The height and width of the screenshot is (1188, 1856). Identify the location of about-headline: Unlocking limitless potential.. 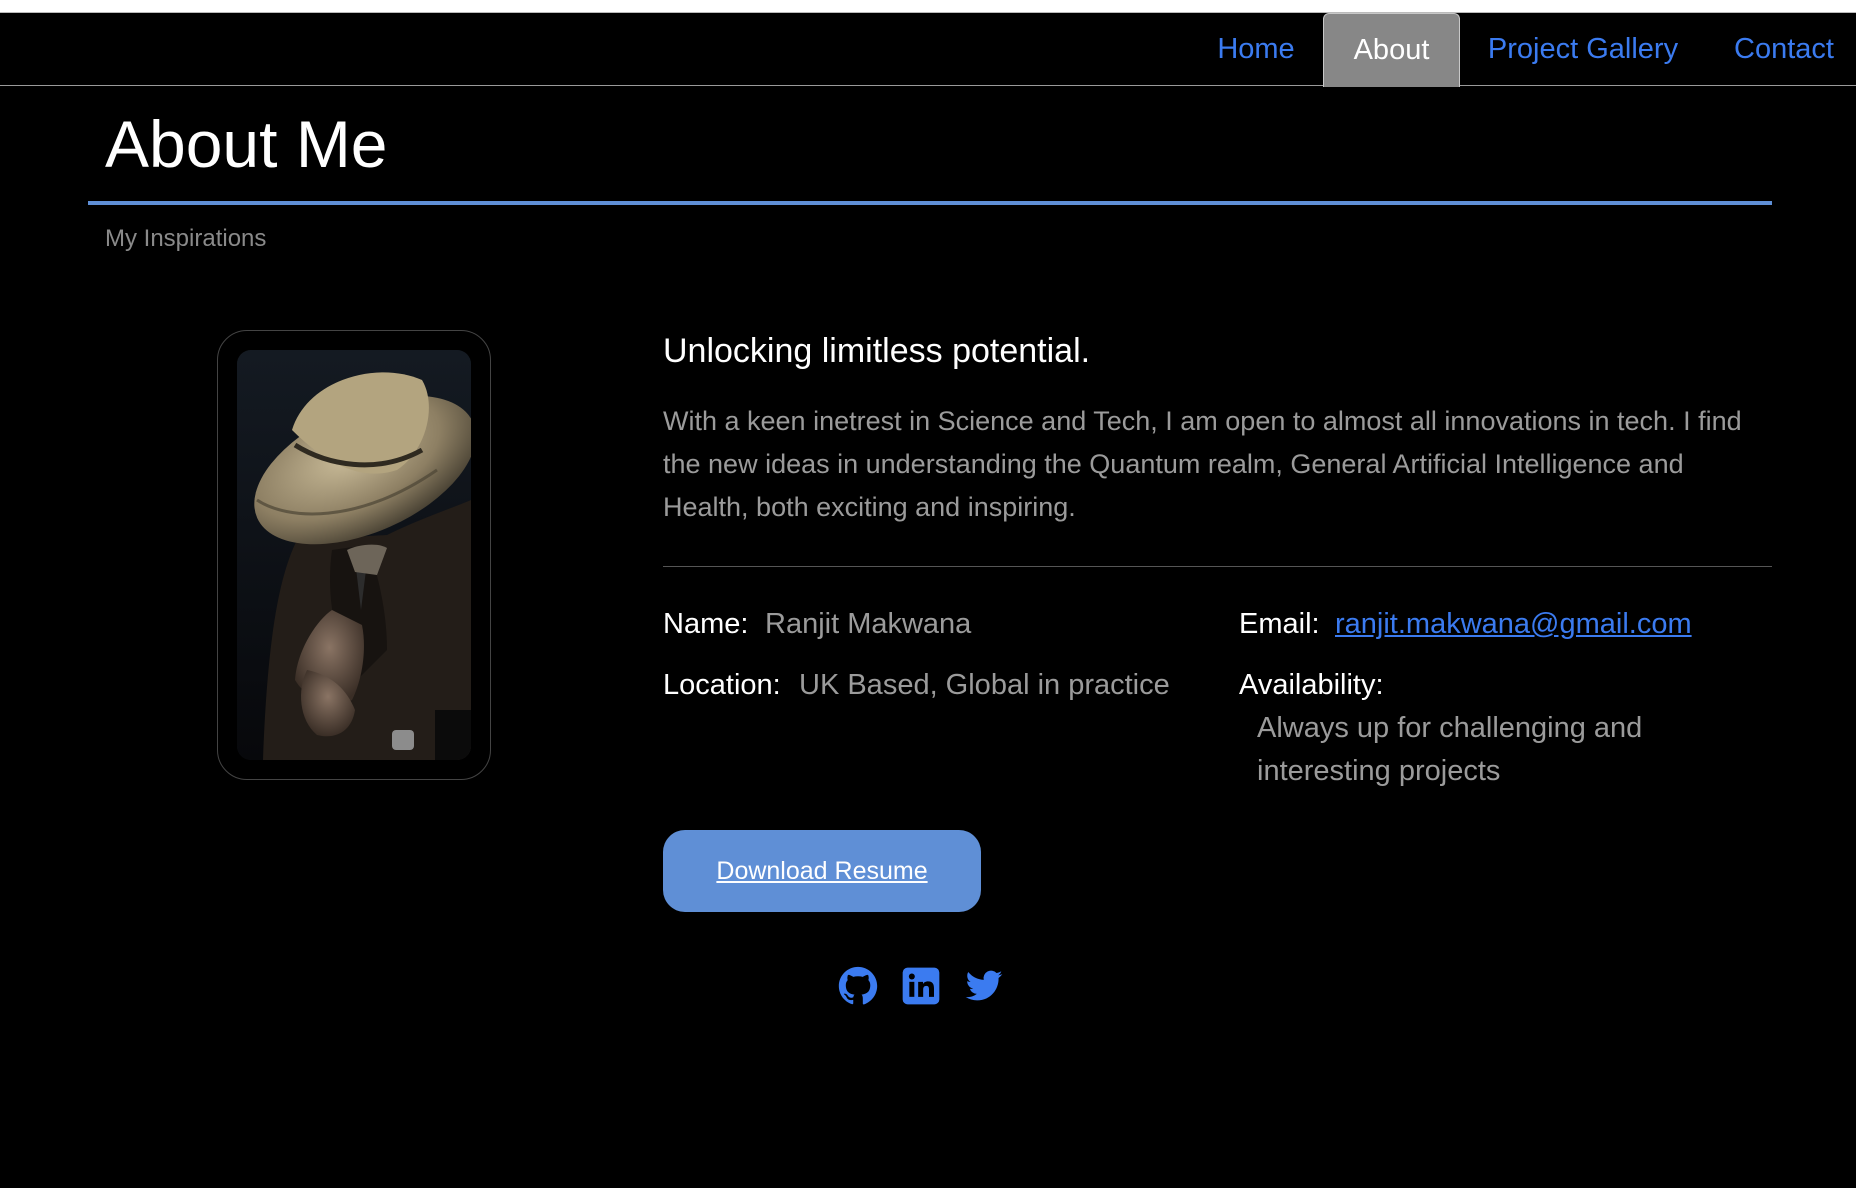
(877, 351).